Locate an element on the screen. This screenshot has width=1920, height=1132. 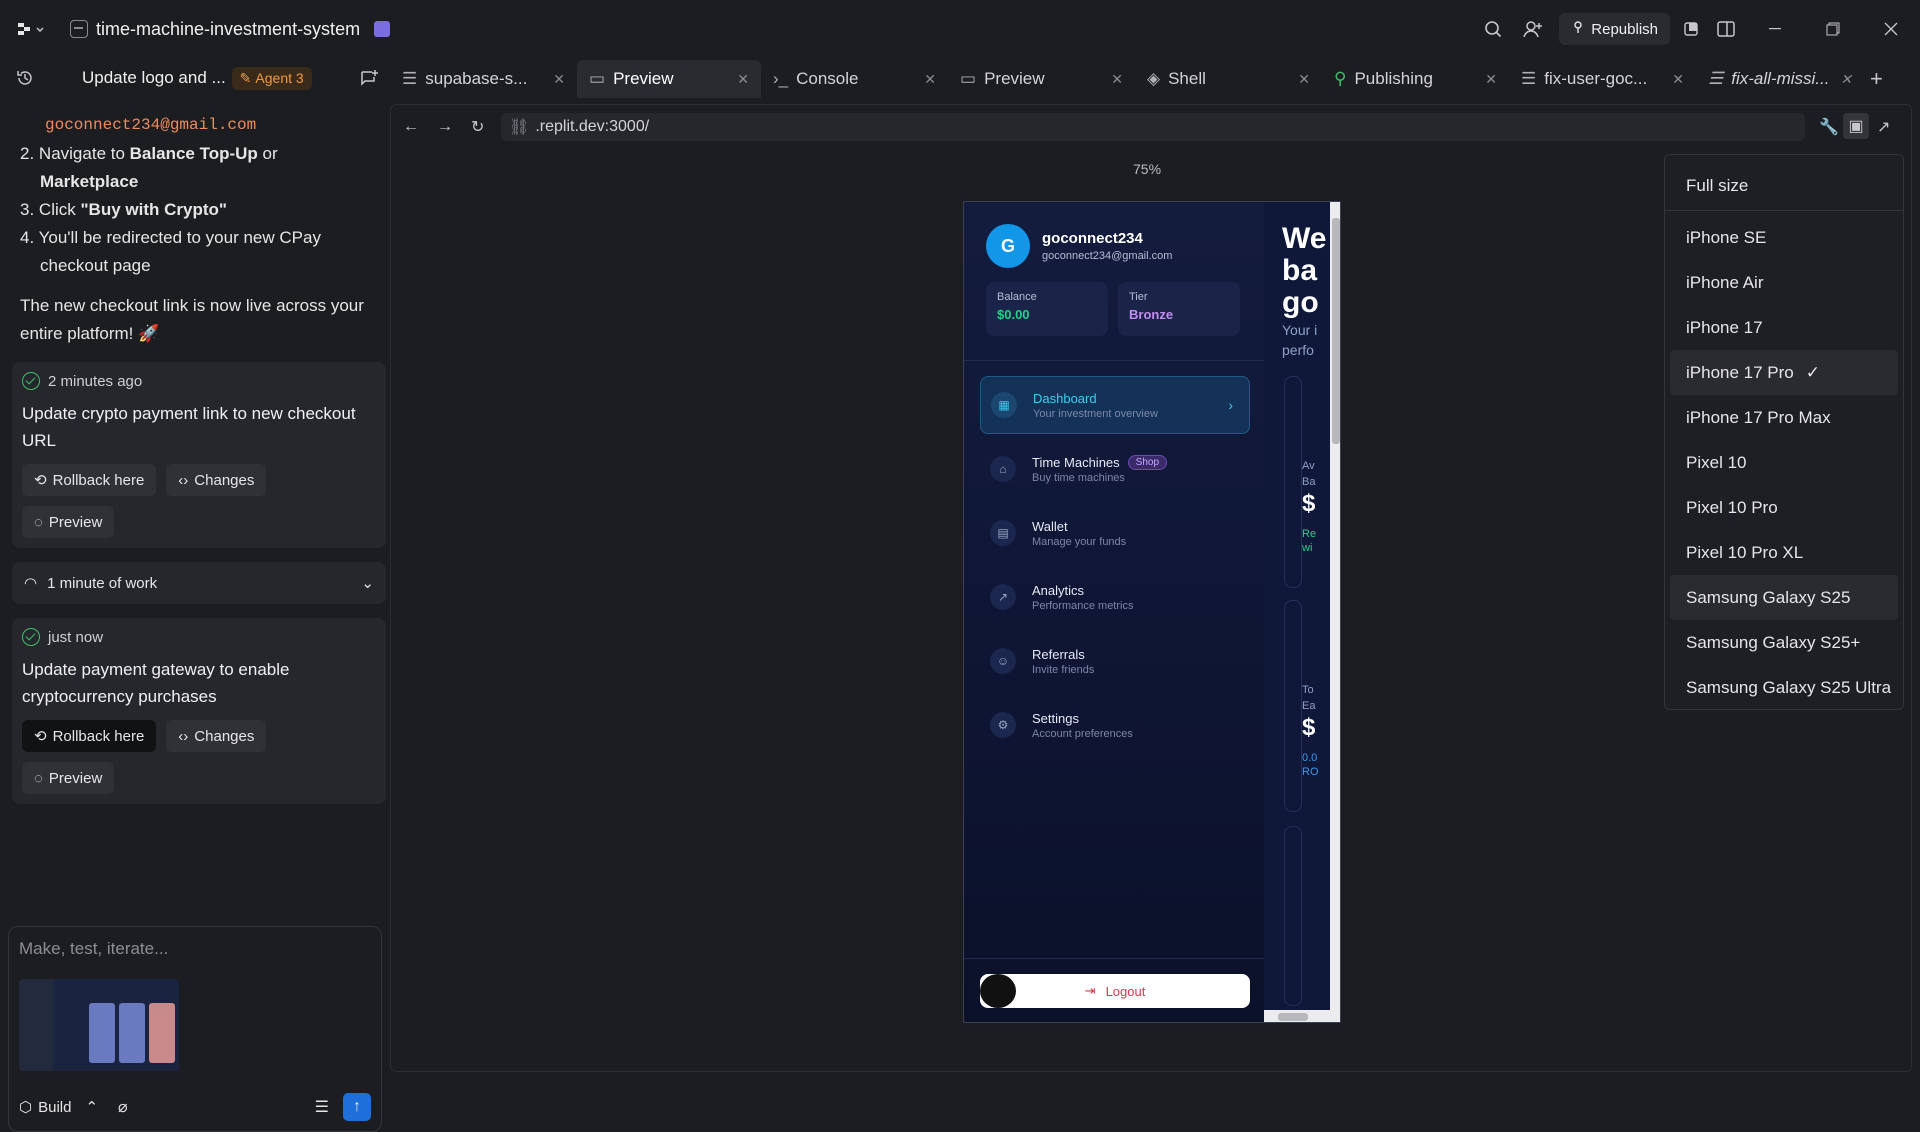
tab-publishing: ⚲ Publishing ✕ is located at coordinates (1415, 79).